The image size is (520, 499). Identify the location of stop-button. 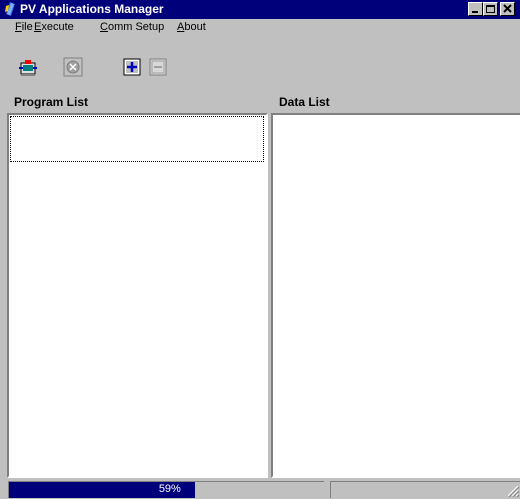
(73, 67).